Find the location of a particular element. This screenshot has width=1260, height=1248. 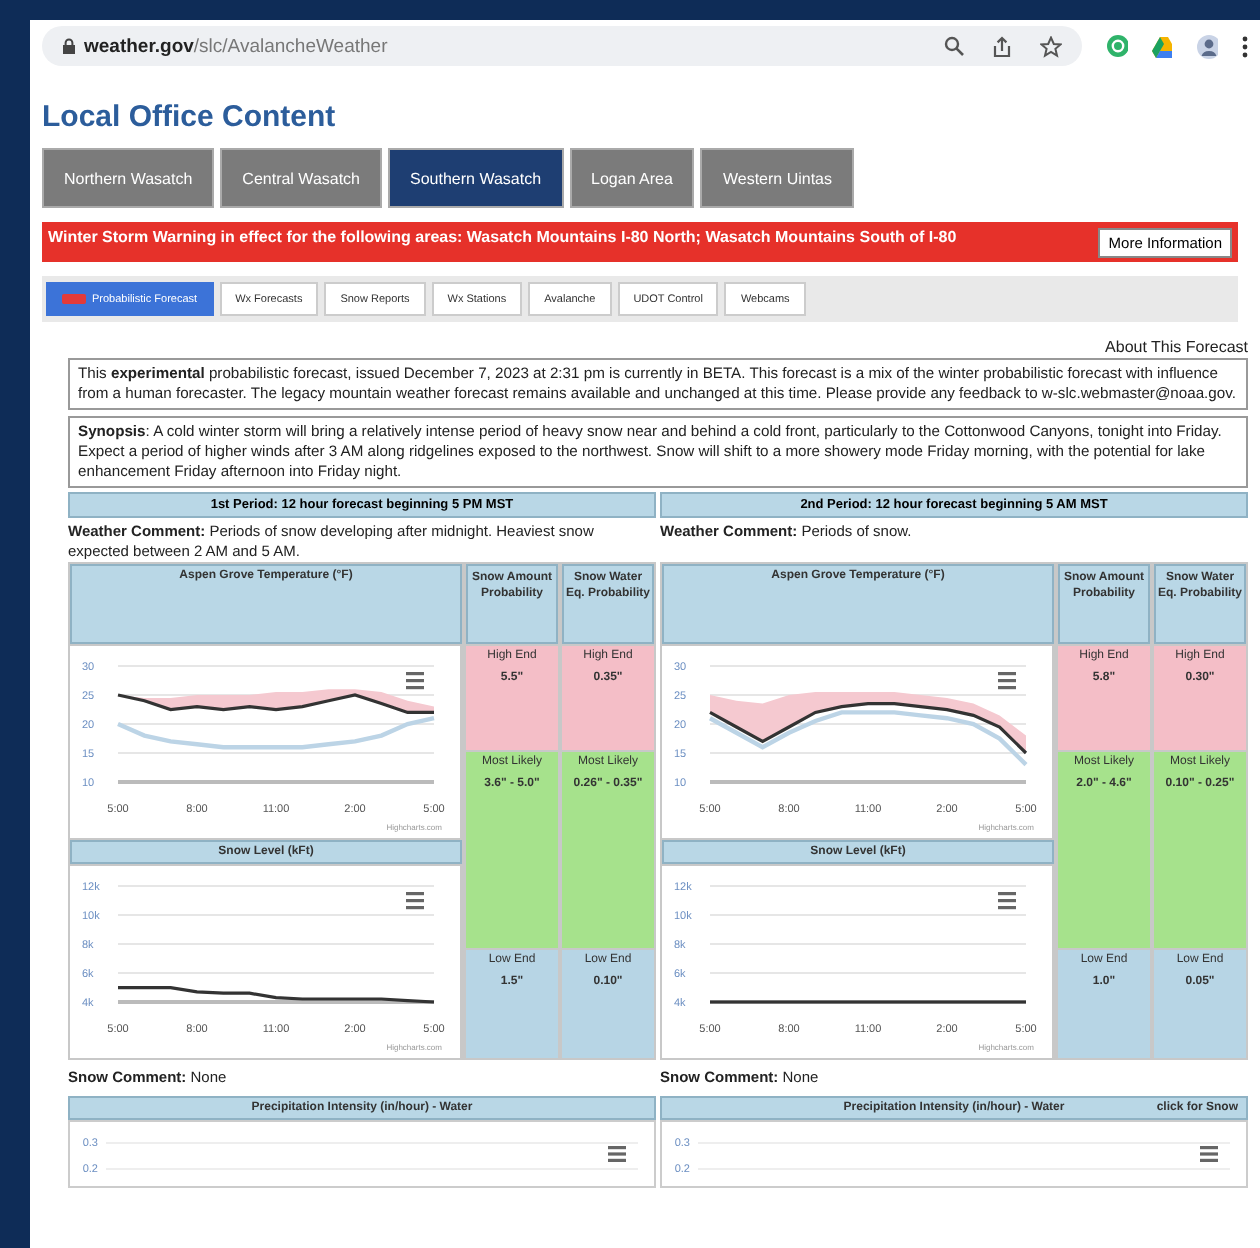

star-icon is located at coordinates (1051, 46).